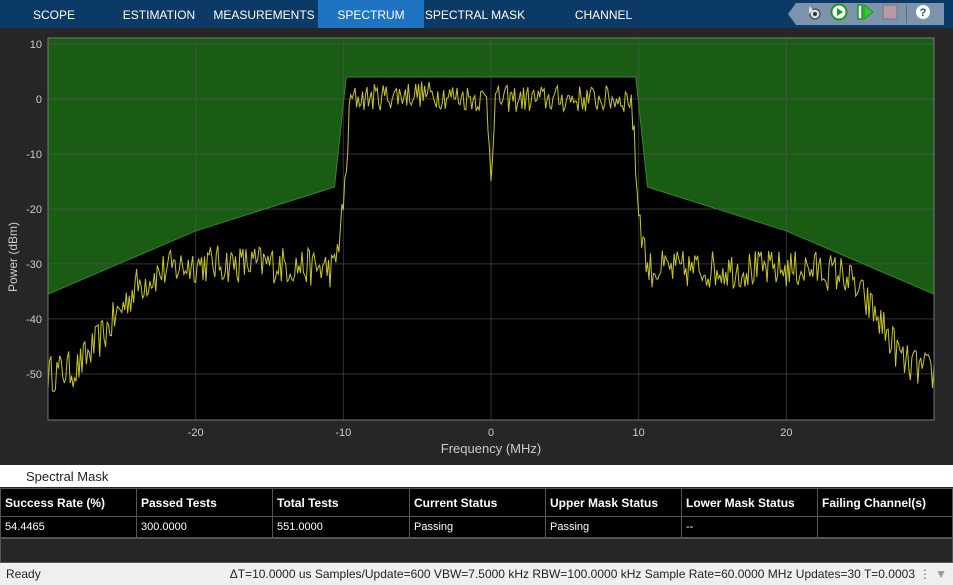  What do you see at coordinates (34, 265) in the screenshot?
I see `y-tick-label: -30` at bounding box center [34, 265].